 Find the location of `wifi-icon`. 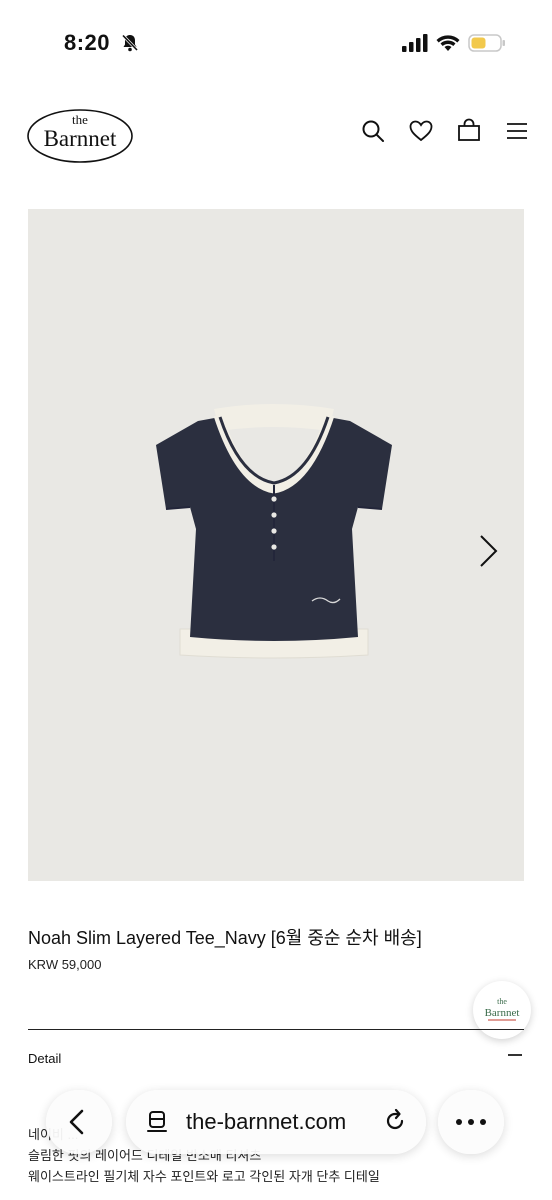

wifi-icon is located at coordinates (448, 43).